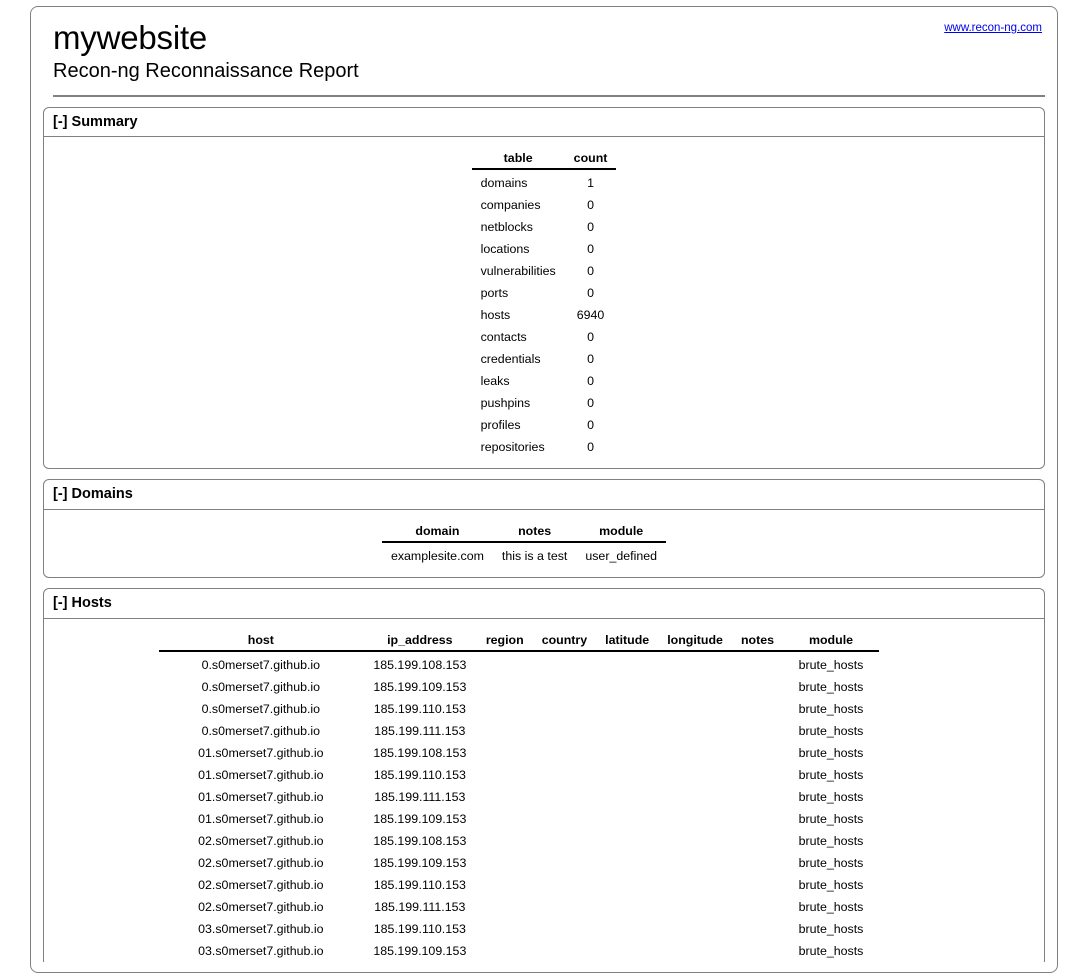 This screenshot has height=973, width=1088. Describe the element at coordinates (544, 121) in the screenshot. I see `section-summary-header: [-] Summary` at that location.